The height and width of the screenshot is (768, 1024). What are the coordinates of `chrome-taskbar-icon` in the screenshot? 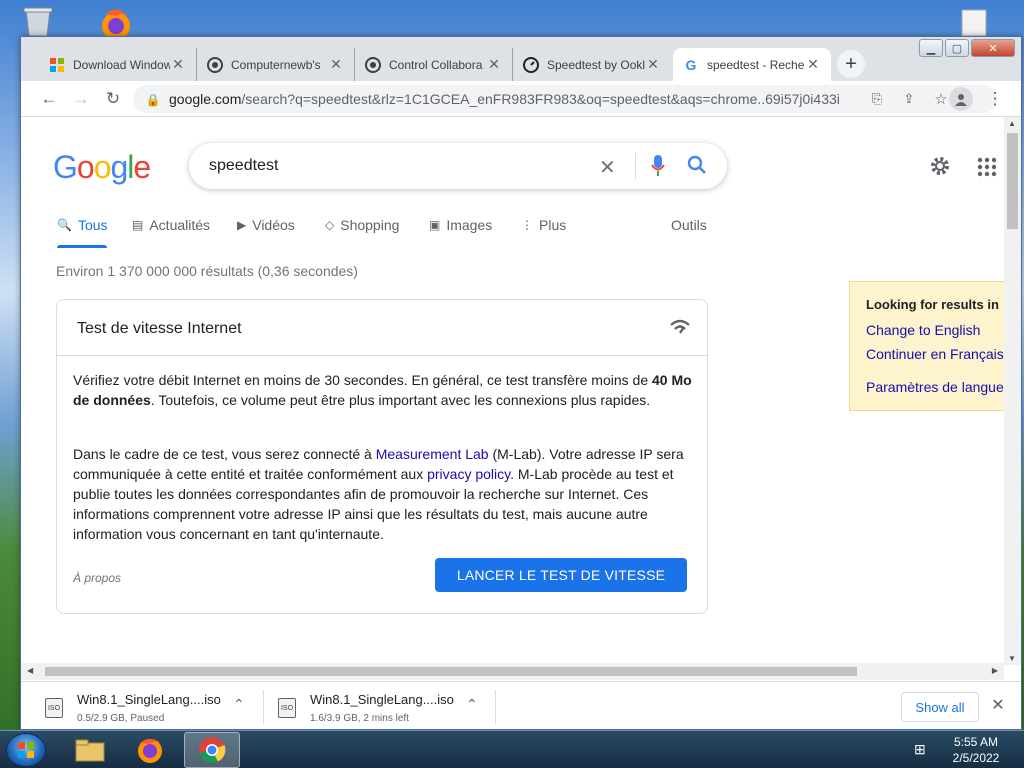 It's located at (212, 750).